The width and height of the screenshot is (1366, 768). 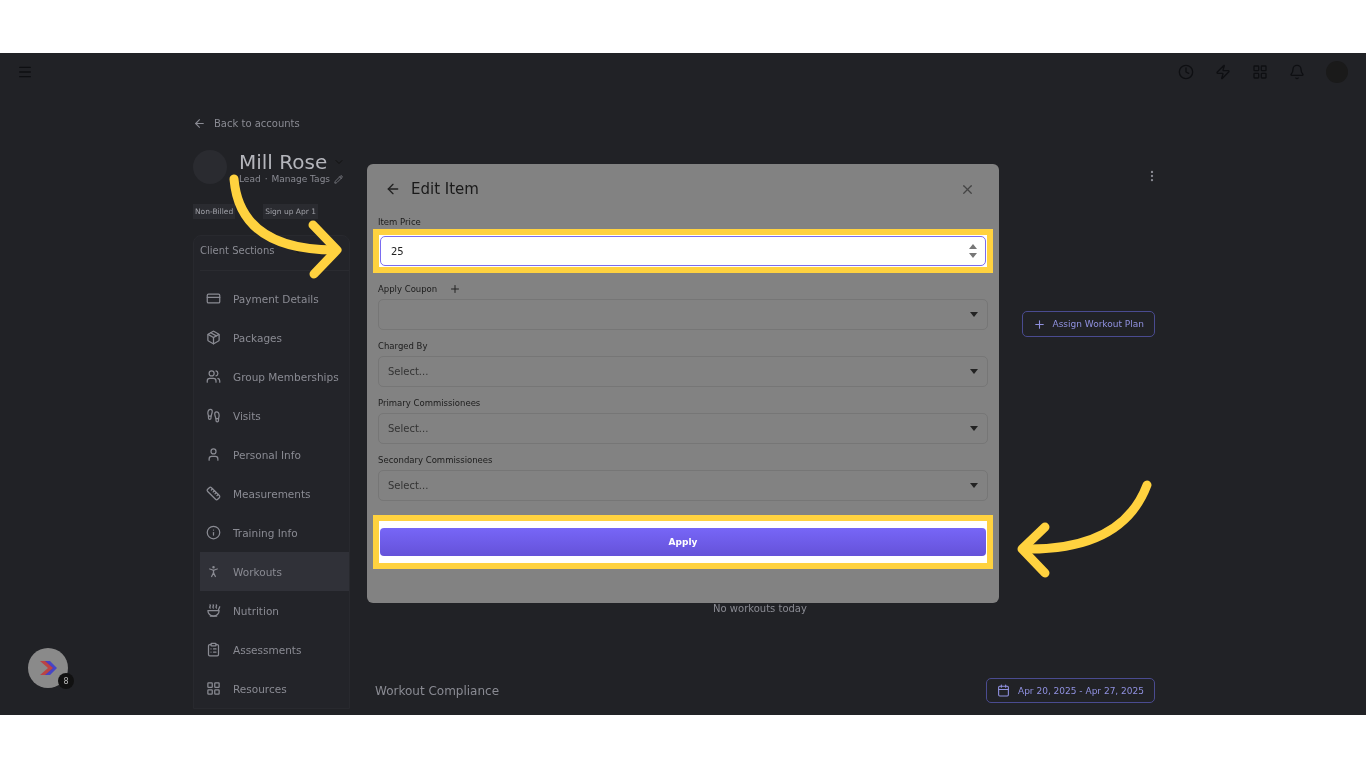 What do you see at coordinates (408, 288) in the screenshot?
I see `field-label: Apply Coupon` at bounding box center [408, 288].